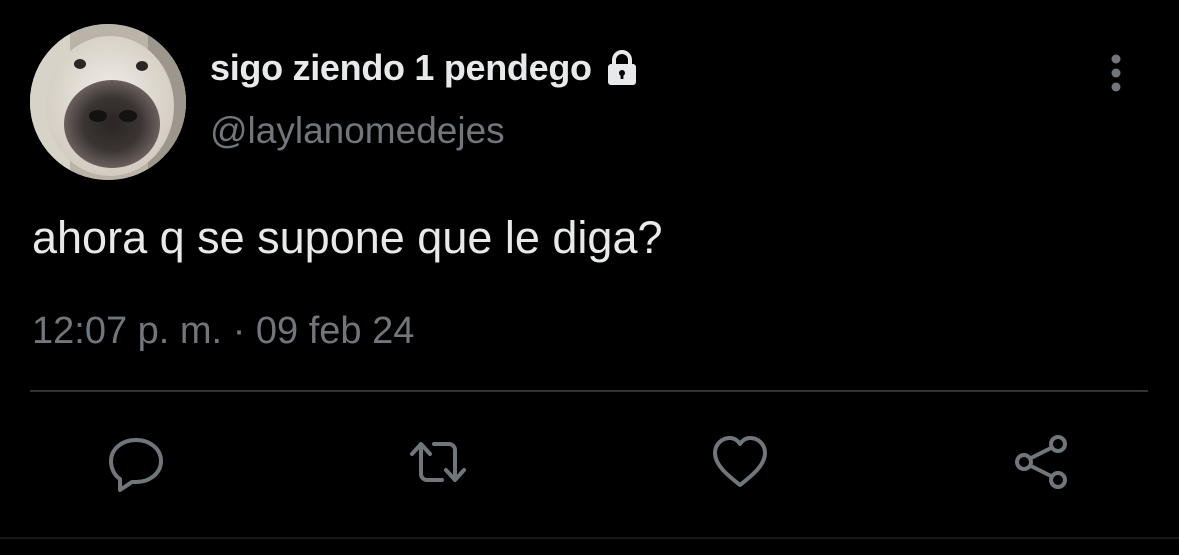 This screenshot has height=555, width=1179. I want to click on more-vertical-icon, so click(1116, 75).